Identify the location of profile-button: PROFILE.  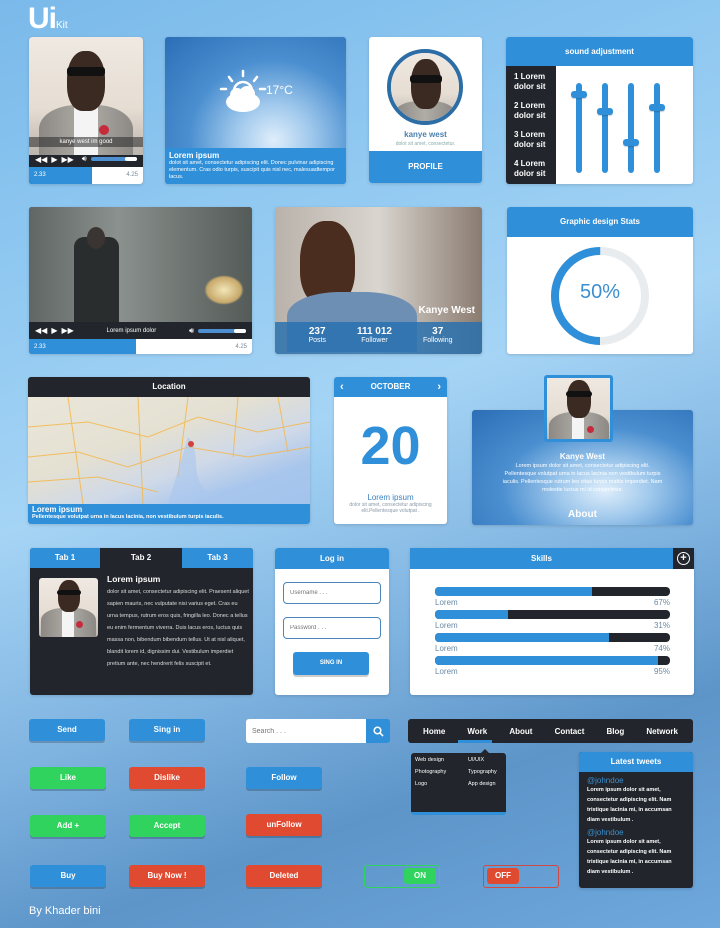
(425, 167).